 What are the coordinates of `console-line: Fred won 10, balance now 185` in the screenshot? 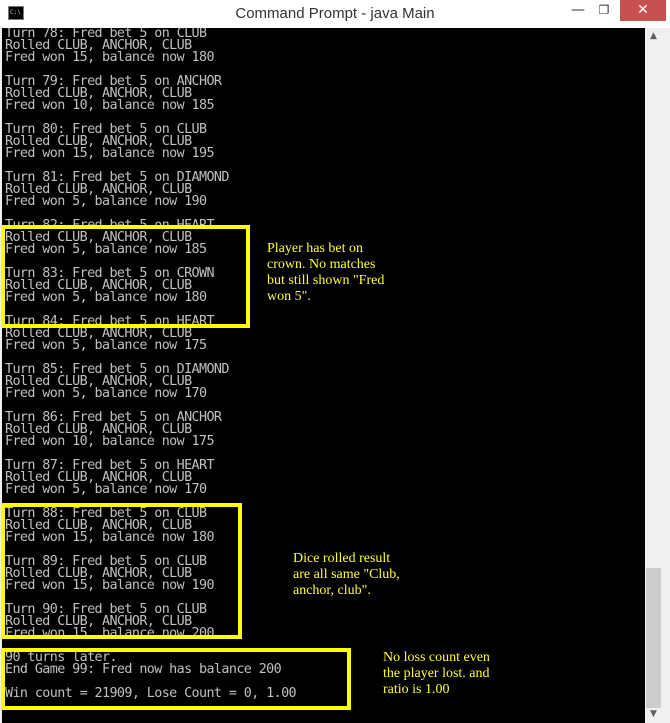 It's located at (110, 105).